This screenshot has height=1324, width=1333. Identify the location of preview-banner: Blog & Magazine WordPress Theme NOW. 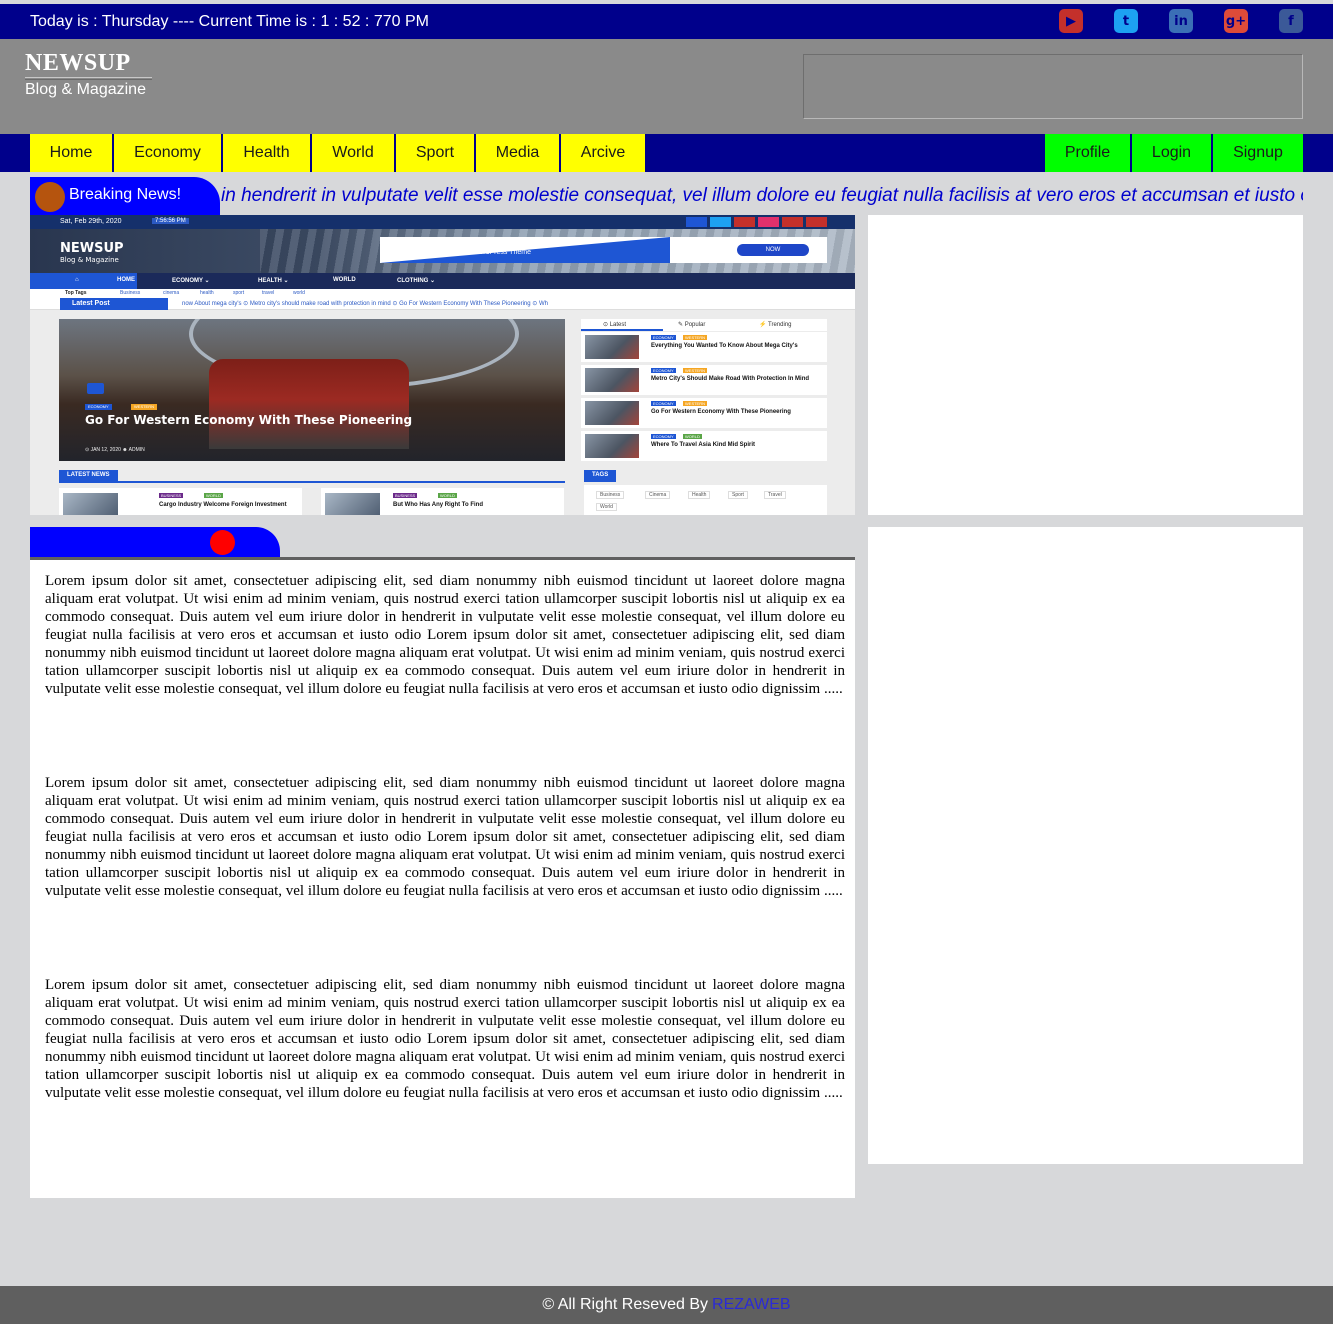
(603, 250).